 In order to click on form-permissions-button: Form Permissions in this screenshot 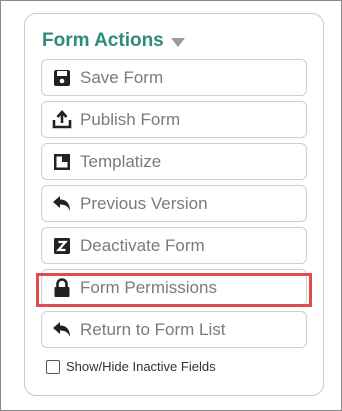, I will do `click(174, 287)`.